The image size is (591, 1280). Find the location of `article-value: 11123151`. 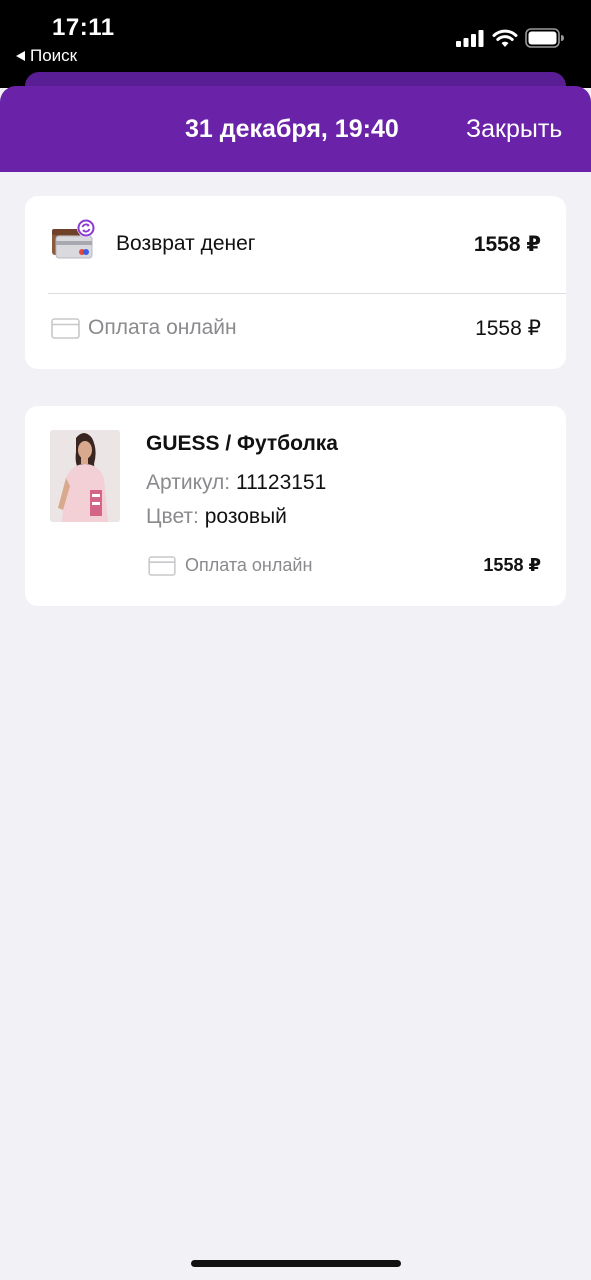

article-value: 11123151 is located at coordinates (281, 482).